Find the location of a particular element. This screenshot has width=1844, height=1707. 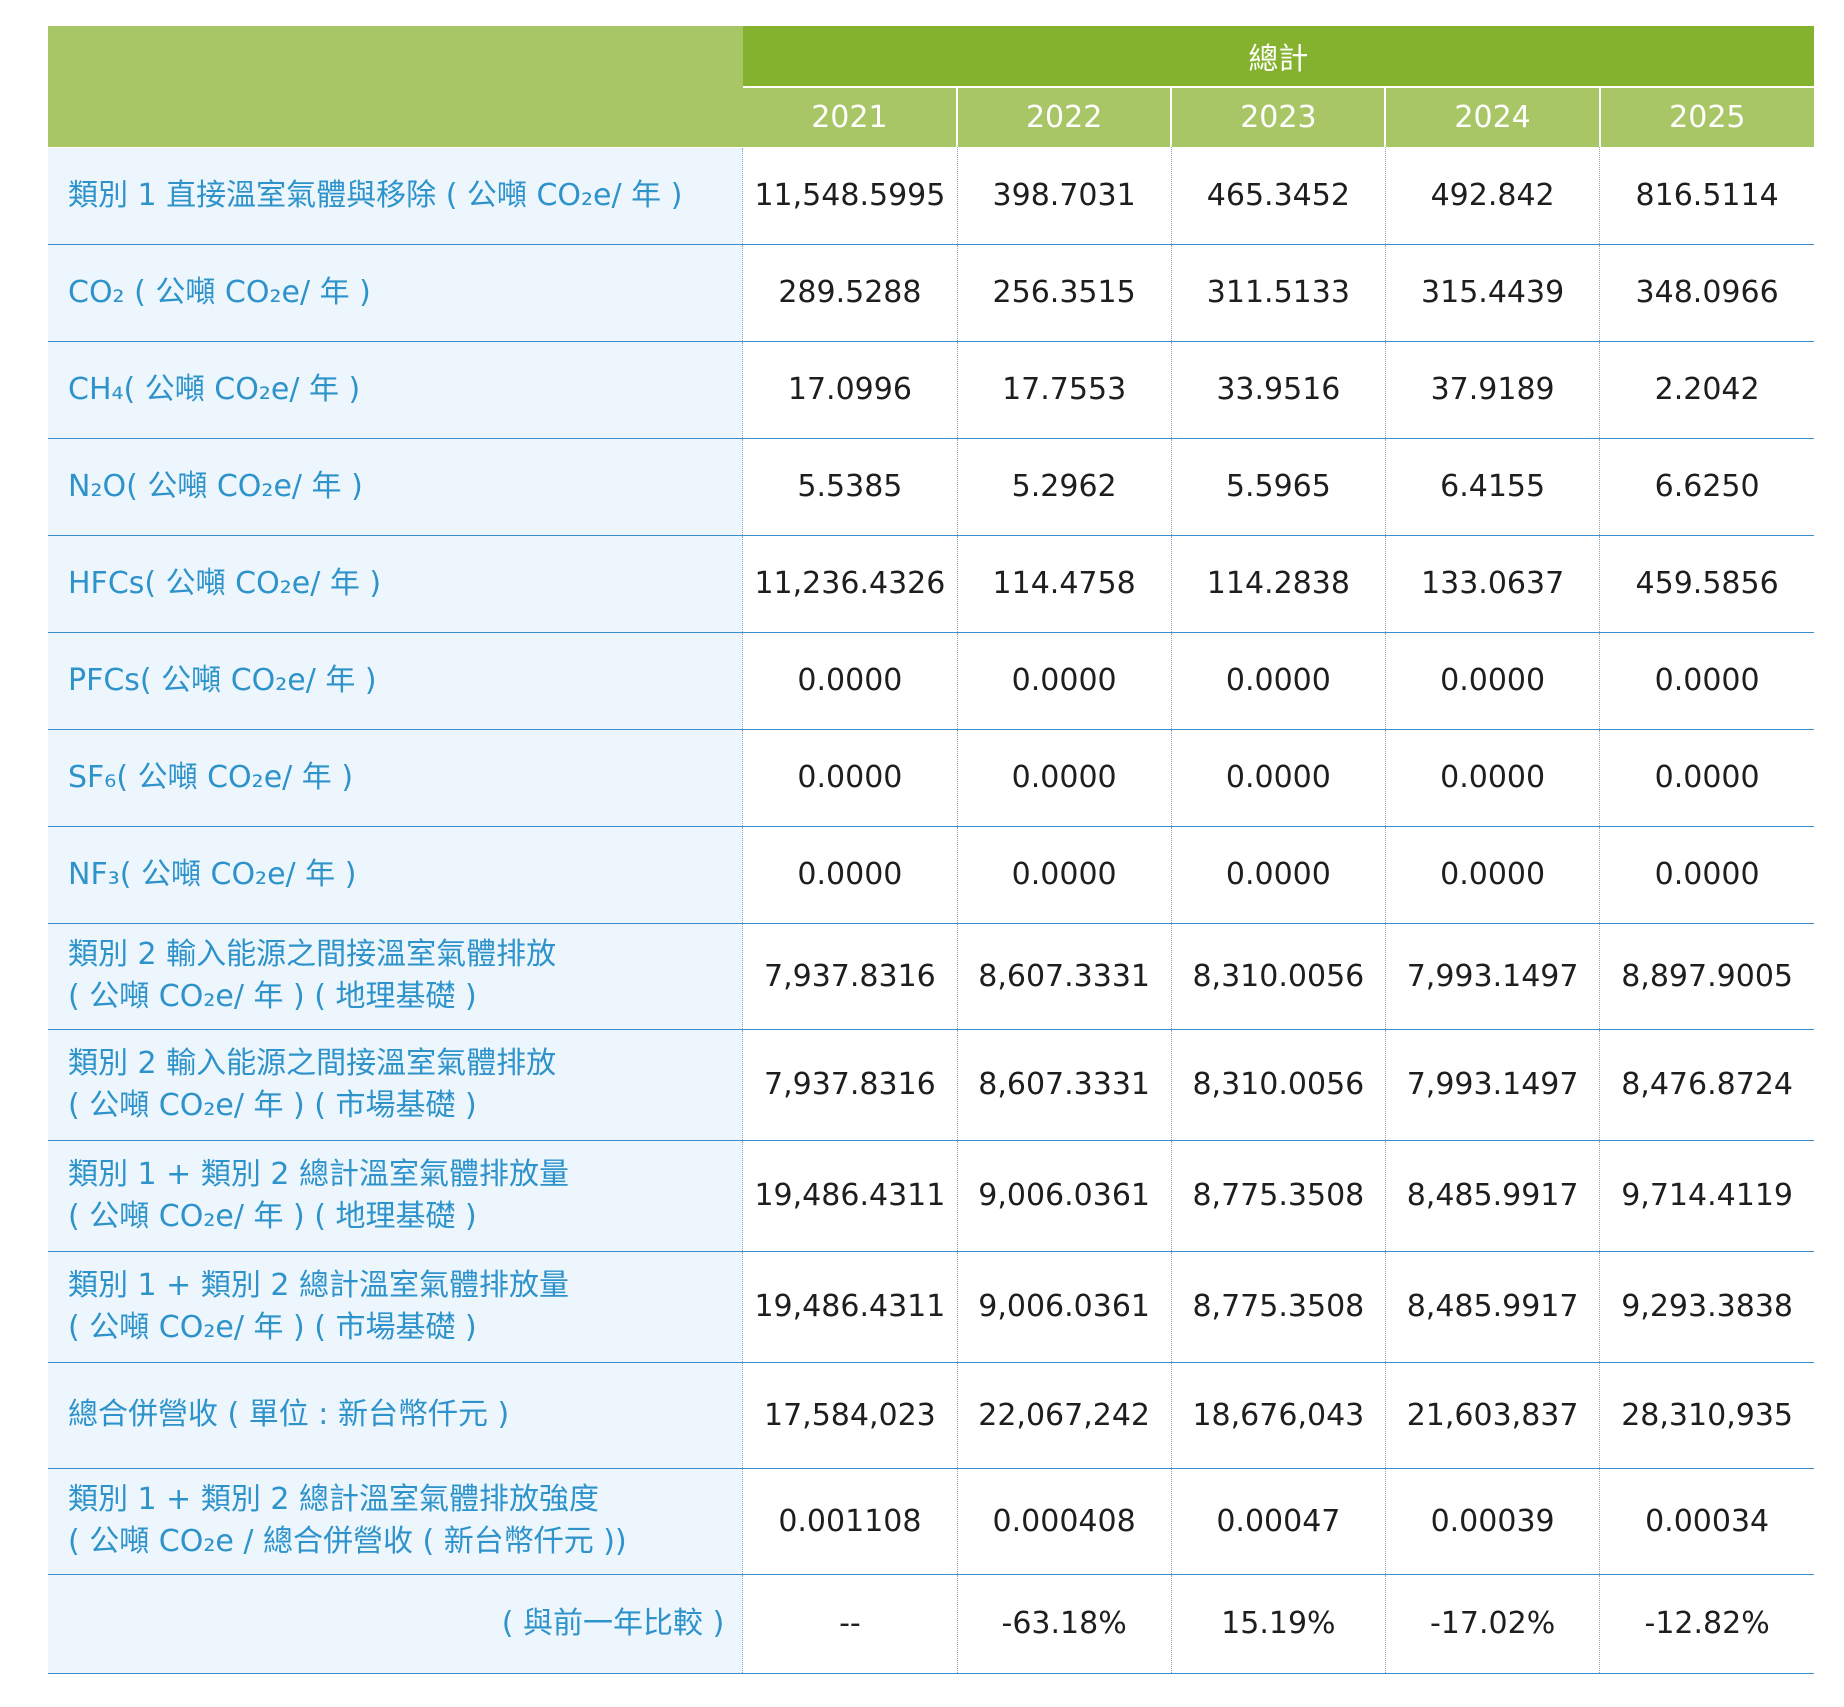

cell-2024: 21,603,837 is located at coordinates (1492, 1415).